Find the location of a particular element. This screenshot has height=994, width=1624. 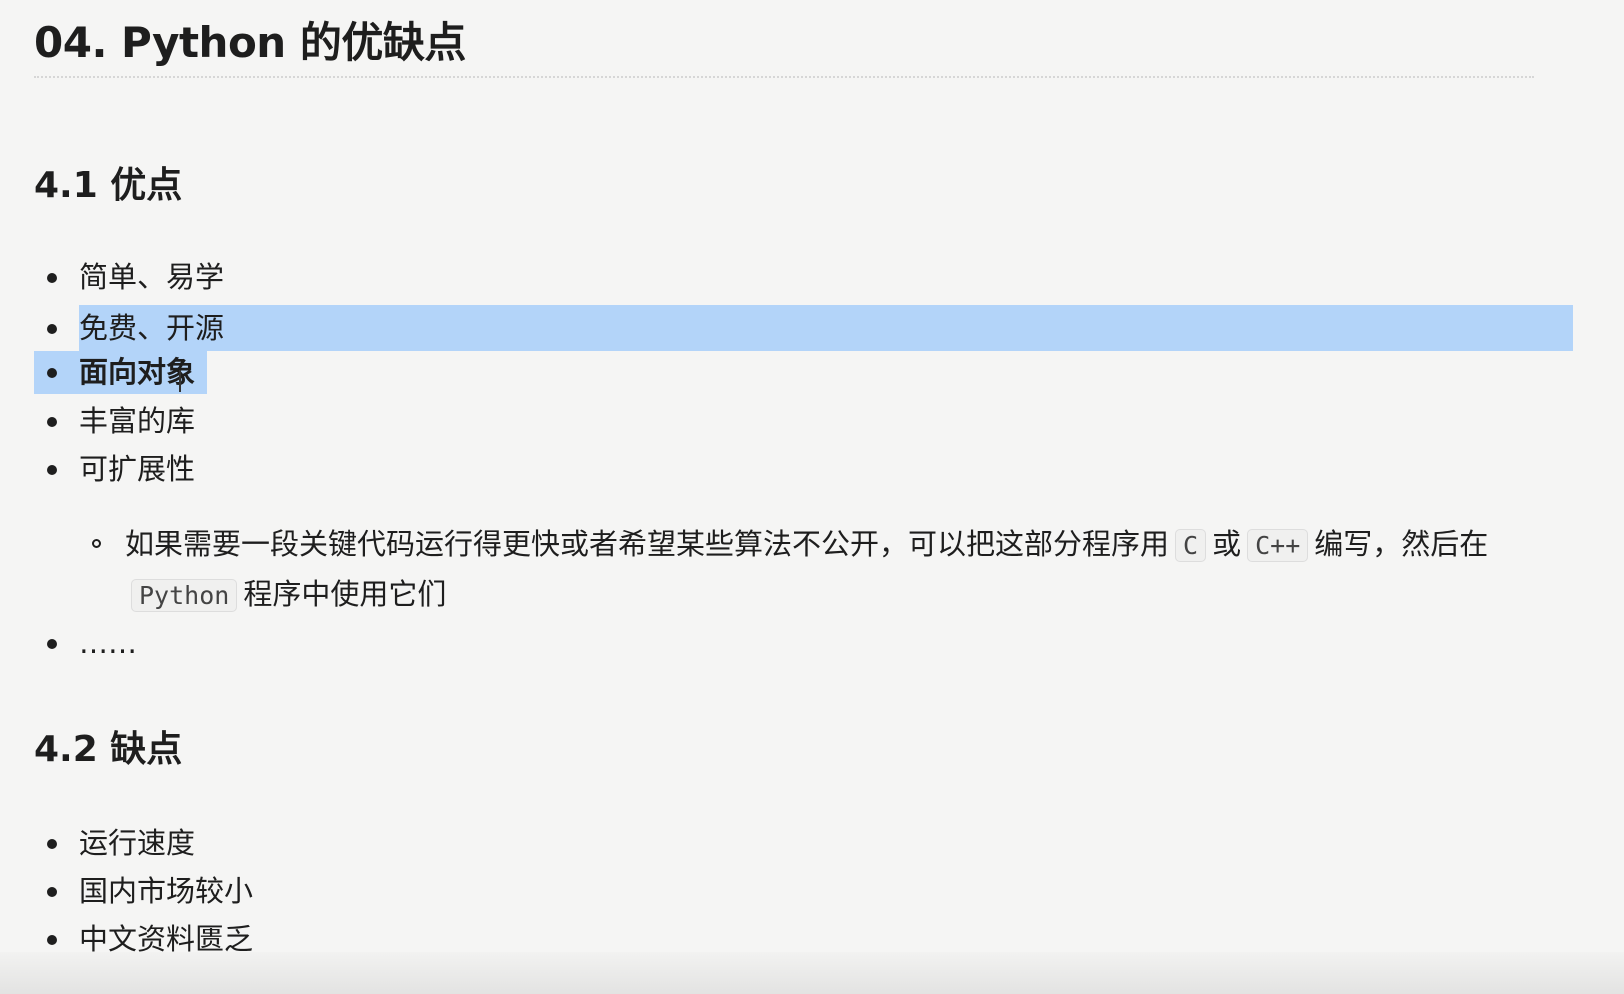

list-item-text: 国内市场较小 is located at coordinates (166, 891).